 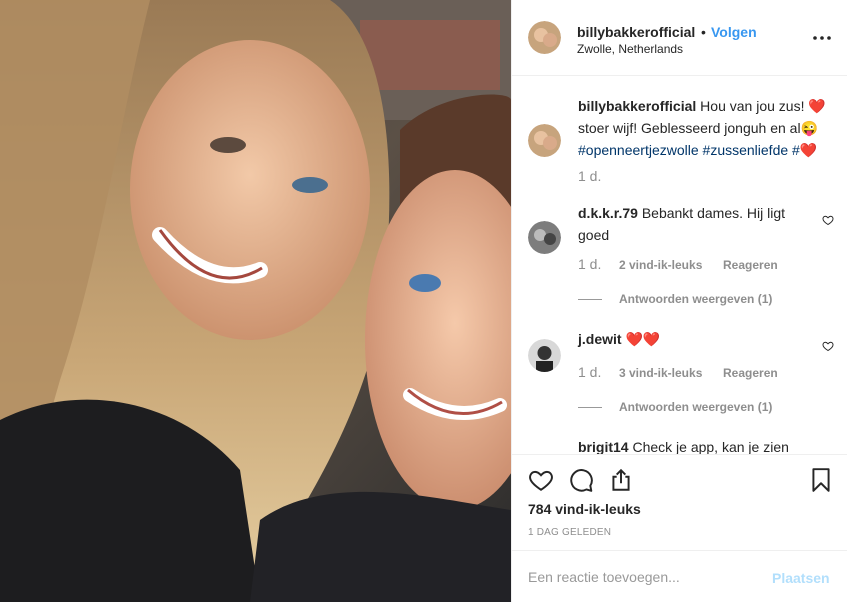 I want to click on follow-button: Volgen, so click(x=734, y=32).